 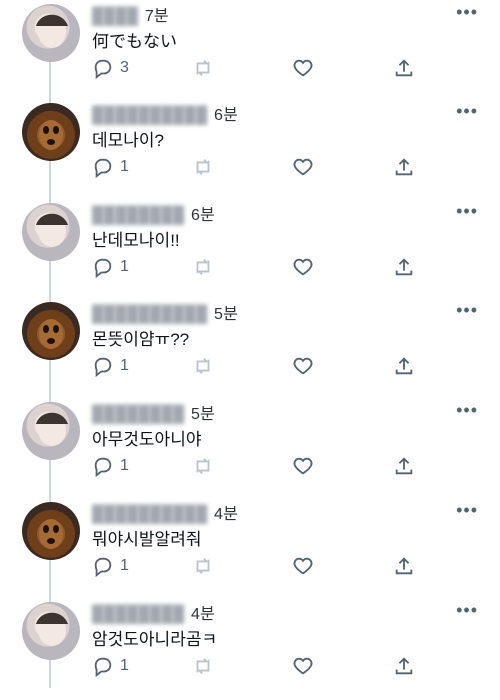 What do you see at coordinates (153, 412) in the screenshot?
I see `tweet-meta: ████████ 5분` at bounding box center [153, 412].